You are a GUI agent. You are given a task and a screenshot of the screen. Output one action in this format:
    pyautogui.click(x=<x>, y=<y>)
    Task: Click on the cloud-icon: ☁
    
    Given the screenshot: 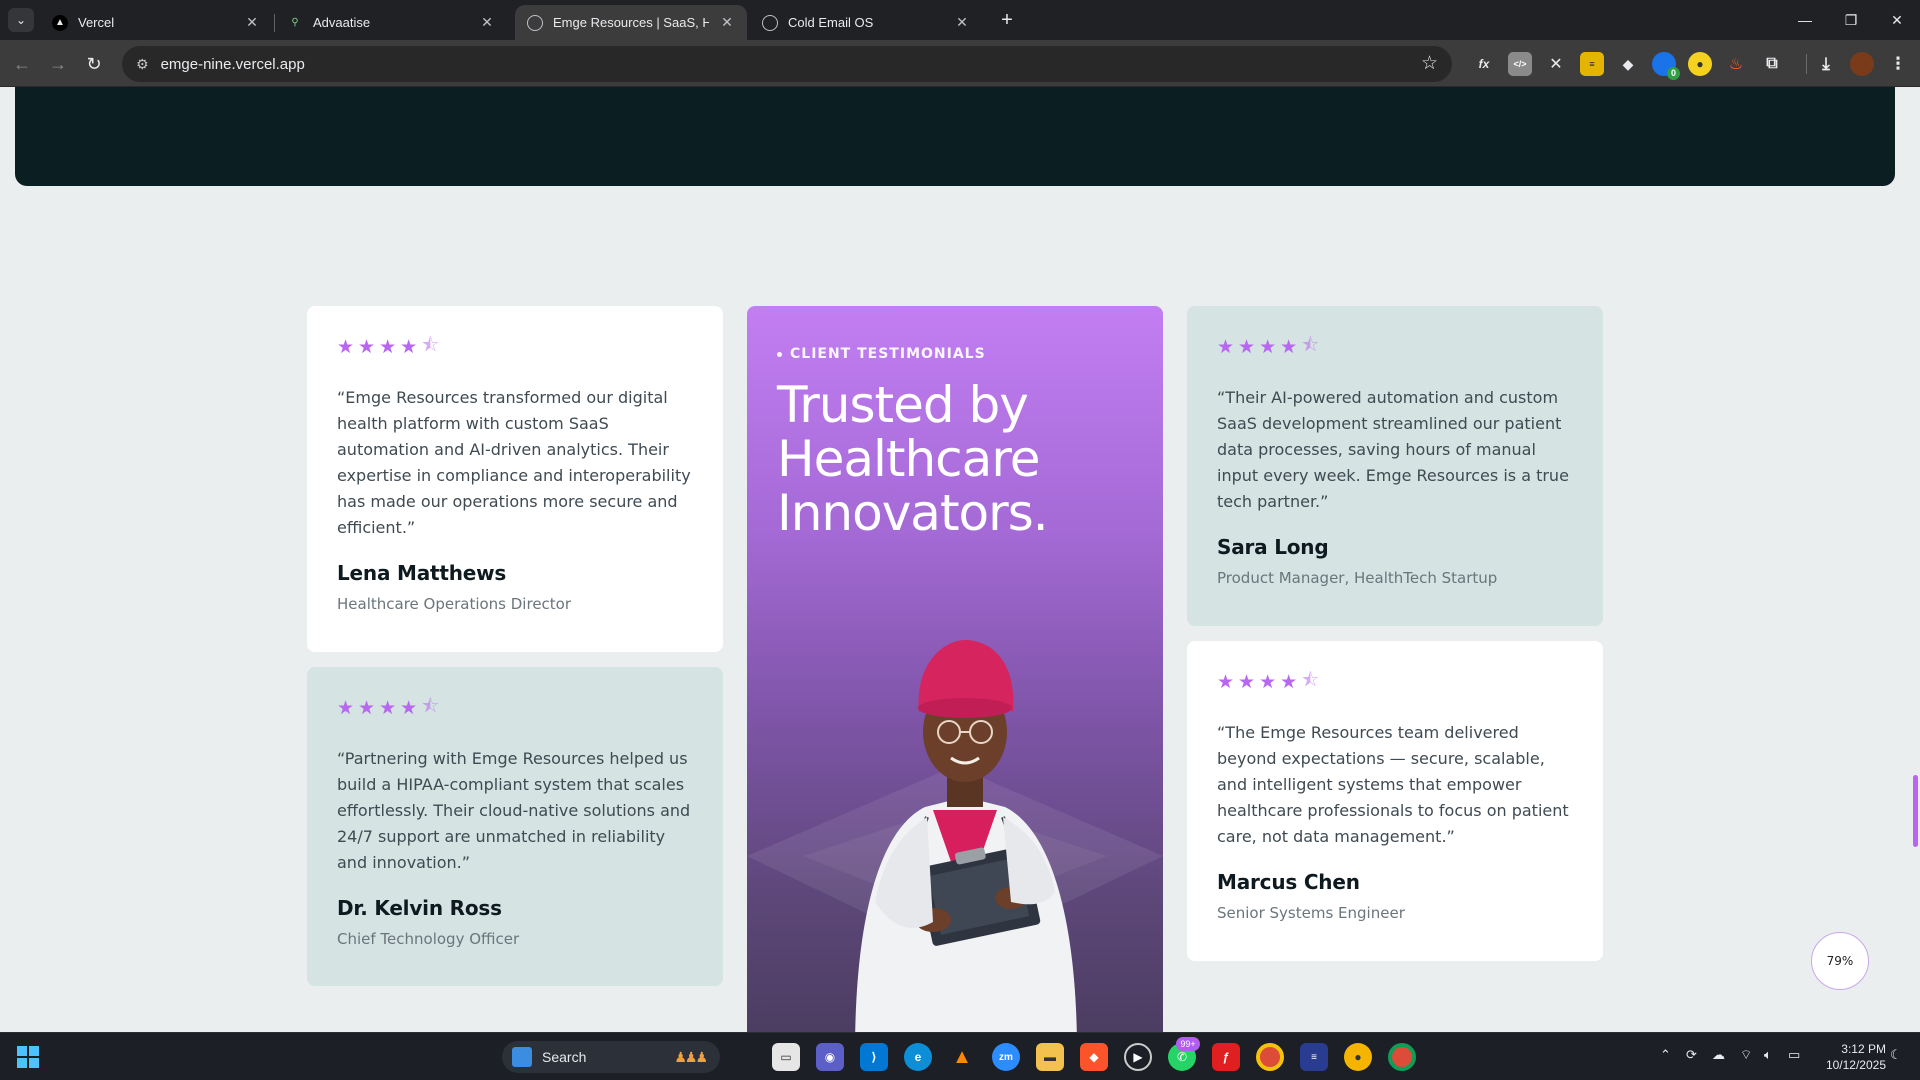 What is the action you would take?
    pyautogui.click(x=1718, y=1055)
    